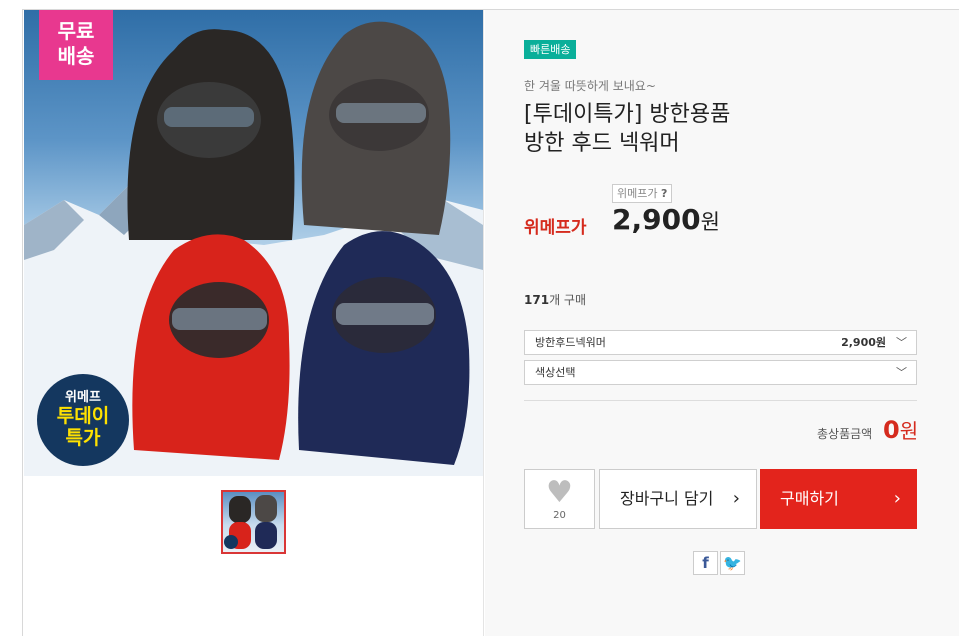 Image resolution: width=960 pixels, height=643 pixels. I want to click on cart-button-label: 장바구니 담기, so click(667, 498).